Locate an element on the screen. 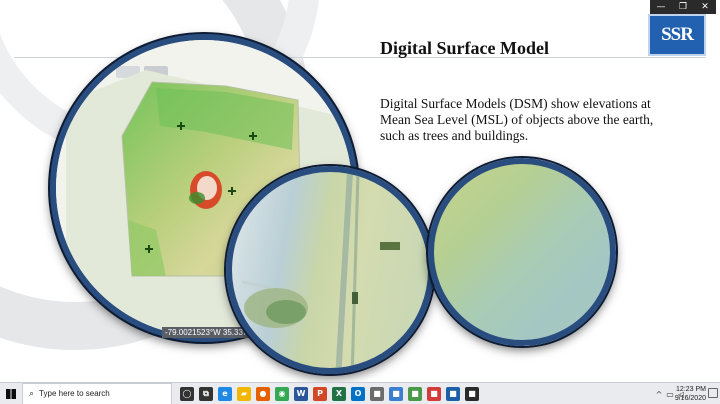  task-switch-icon: ⧉ is located at coordinates (206, 393).